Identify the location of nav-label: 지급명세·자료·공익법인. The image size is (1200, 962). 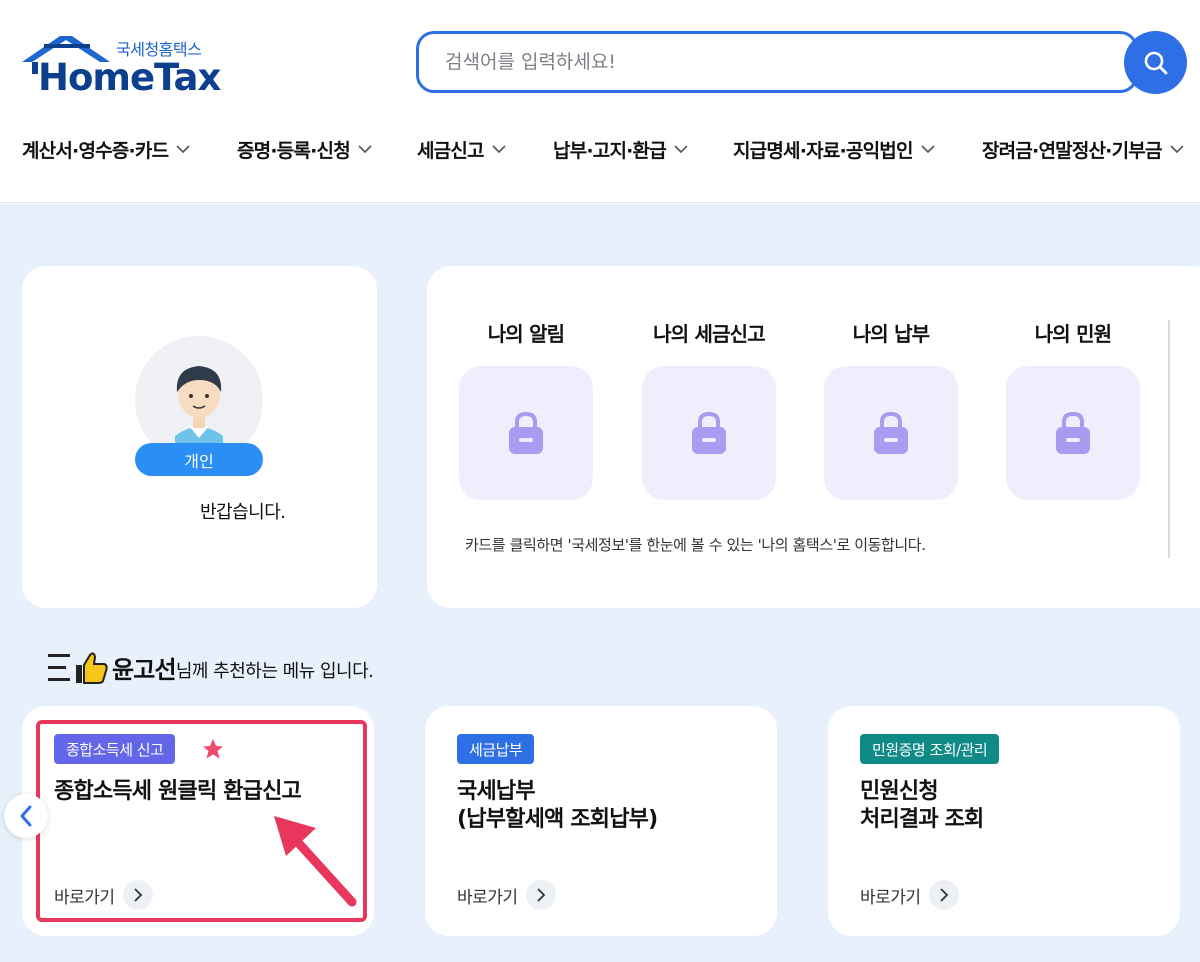
(823, 151).